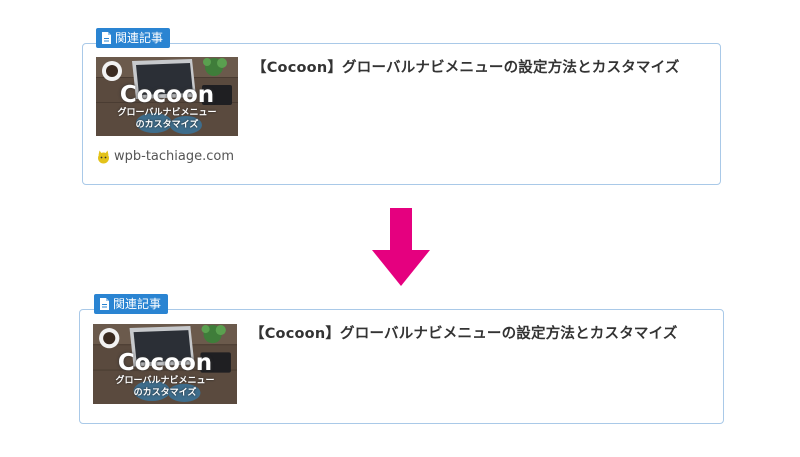 The image size is (800, 457). I want to click on down-arrow-icon, so click(401, 247).